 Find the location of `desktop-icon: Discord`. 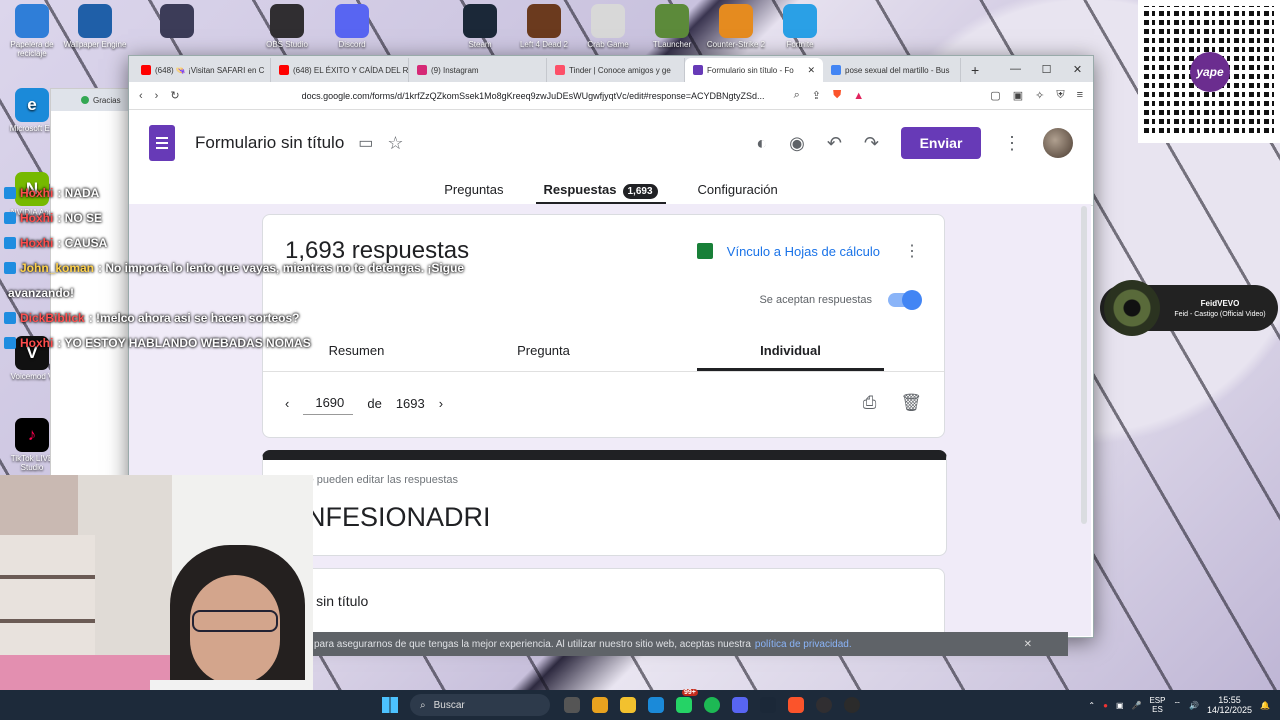

desktop-icon: Discord is located at coordinates (352, 27).